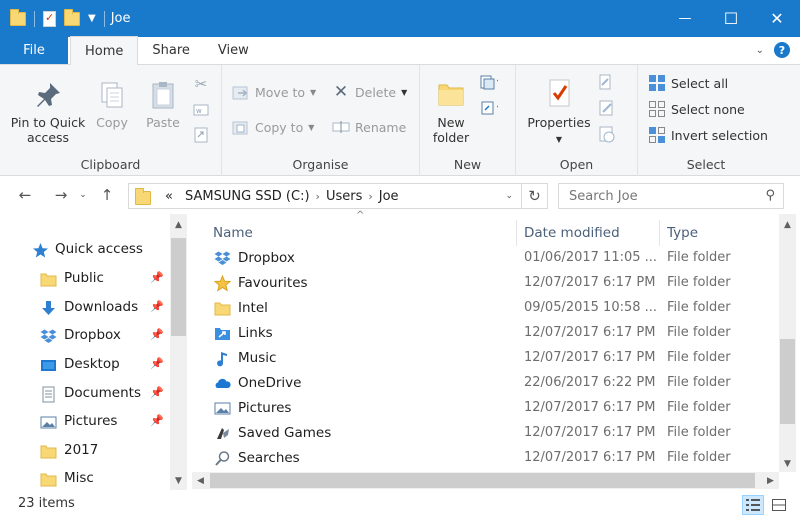 The width and height of the screenshot is (800, 519). I want to click on table-row: OneDrive 22/06/2017 6:22 PM File folder, so click(485, 383).